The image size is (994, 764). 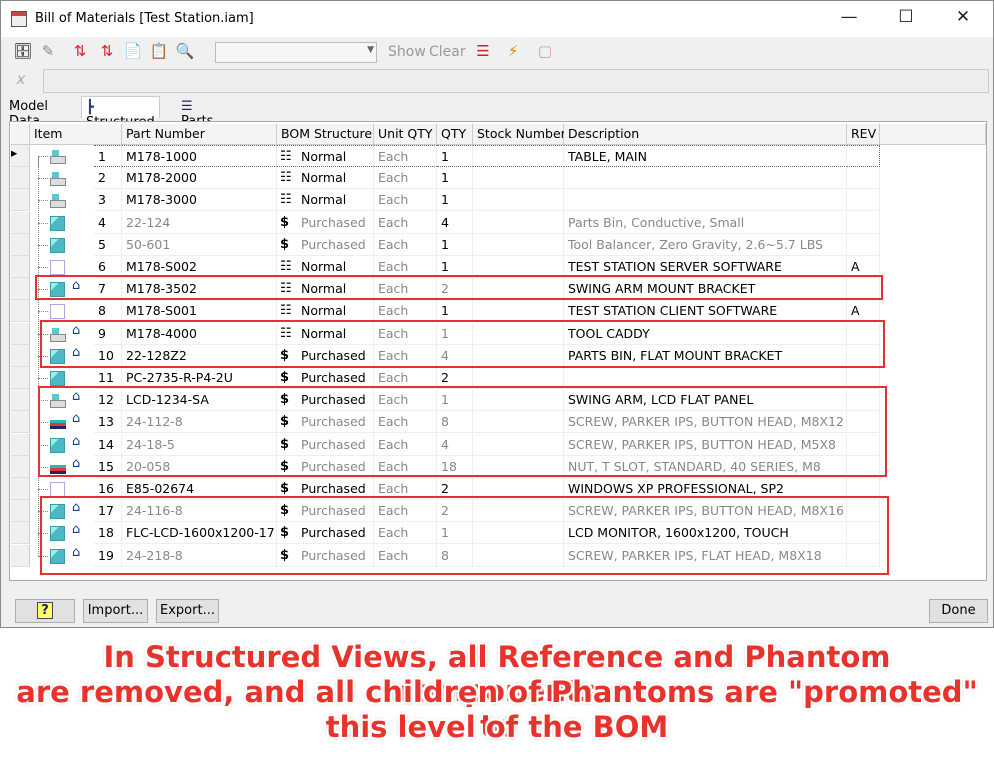 I want to click on view-combo: ▼, so click(x=296, y=52).